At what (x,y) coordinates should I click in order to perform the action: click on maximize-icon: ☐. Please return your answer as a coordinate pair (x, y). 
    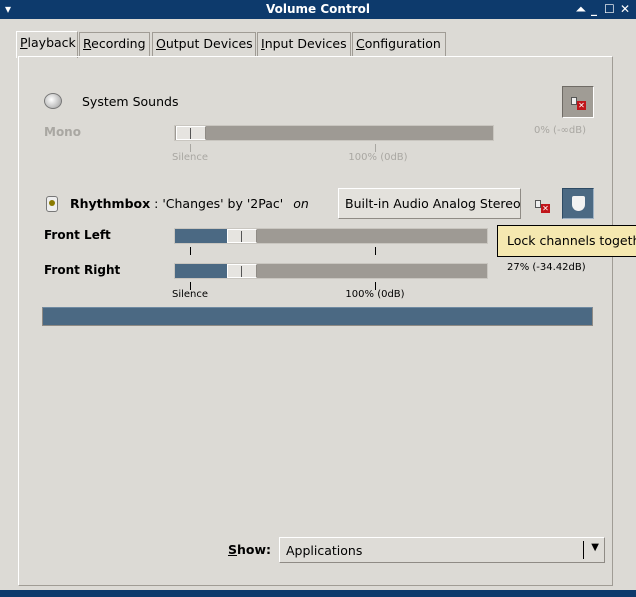
    Looking at the image, I should click on (609, 9).